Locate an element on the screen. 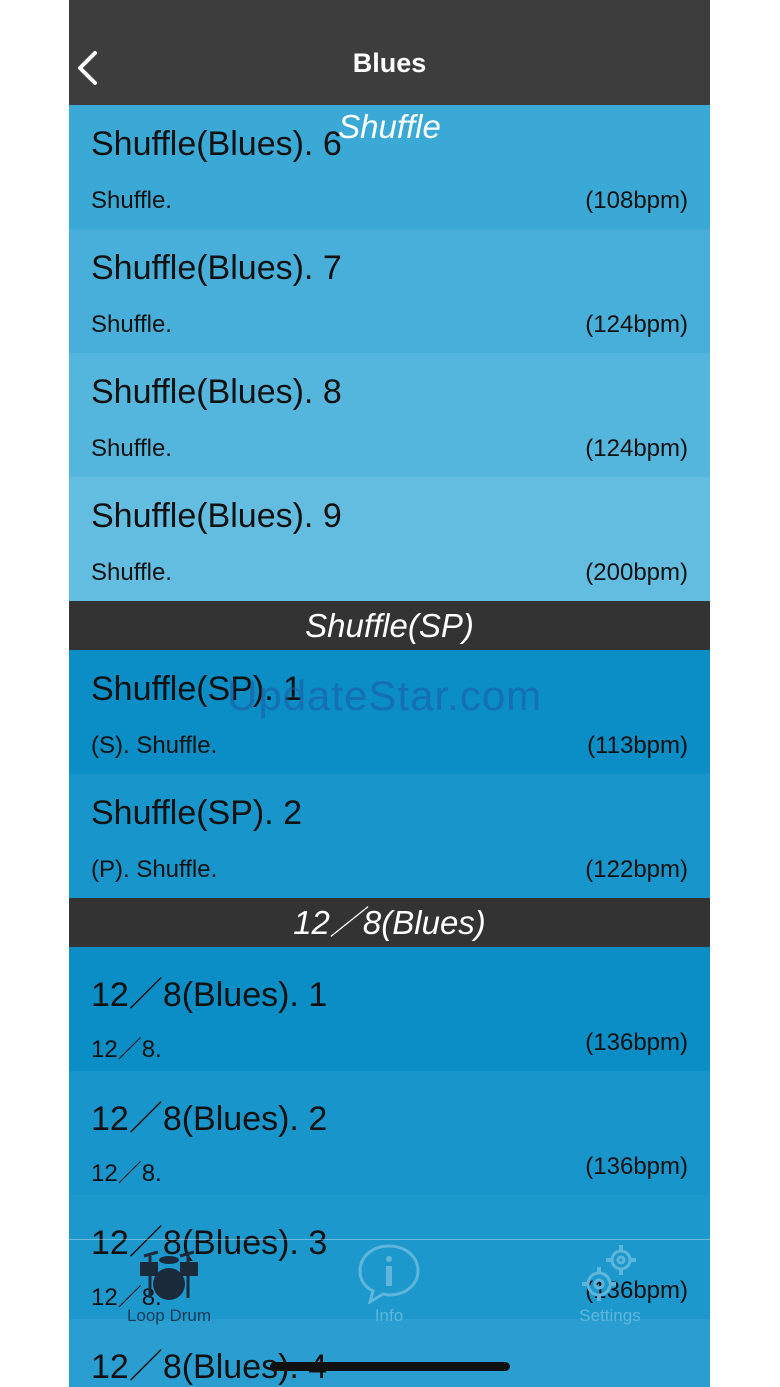 This screenshot has width=780, height=1387. tab-label: Settings is located at coordinates (610, 1315).